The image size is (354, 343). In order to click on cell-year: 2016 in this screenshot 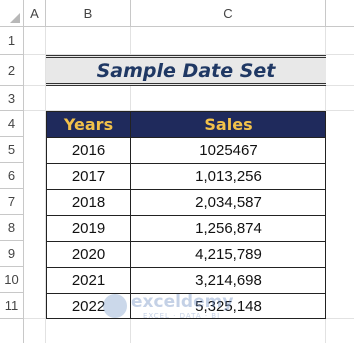, I will do `click(88, 150)`.